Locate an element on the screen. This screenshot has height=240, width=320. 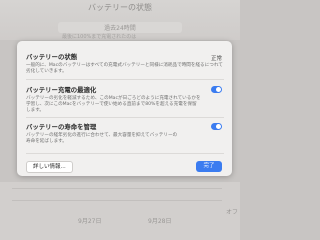
optimized-charging-toggle is located at coordinates (216, 89).